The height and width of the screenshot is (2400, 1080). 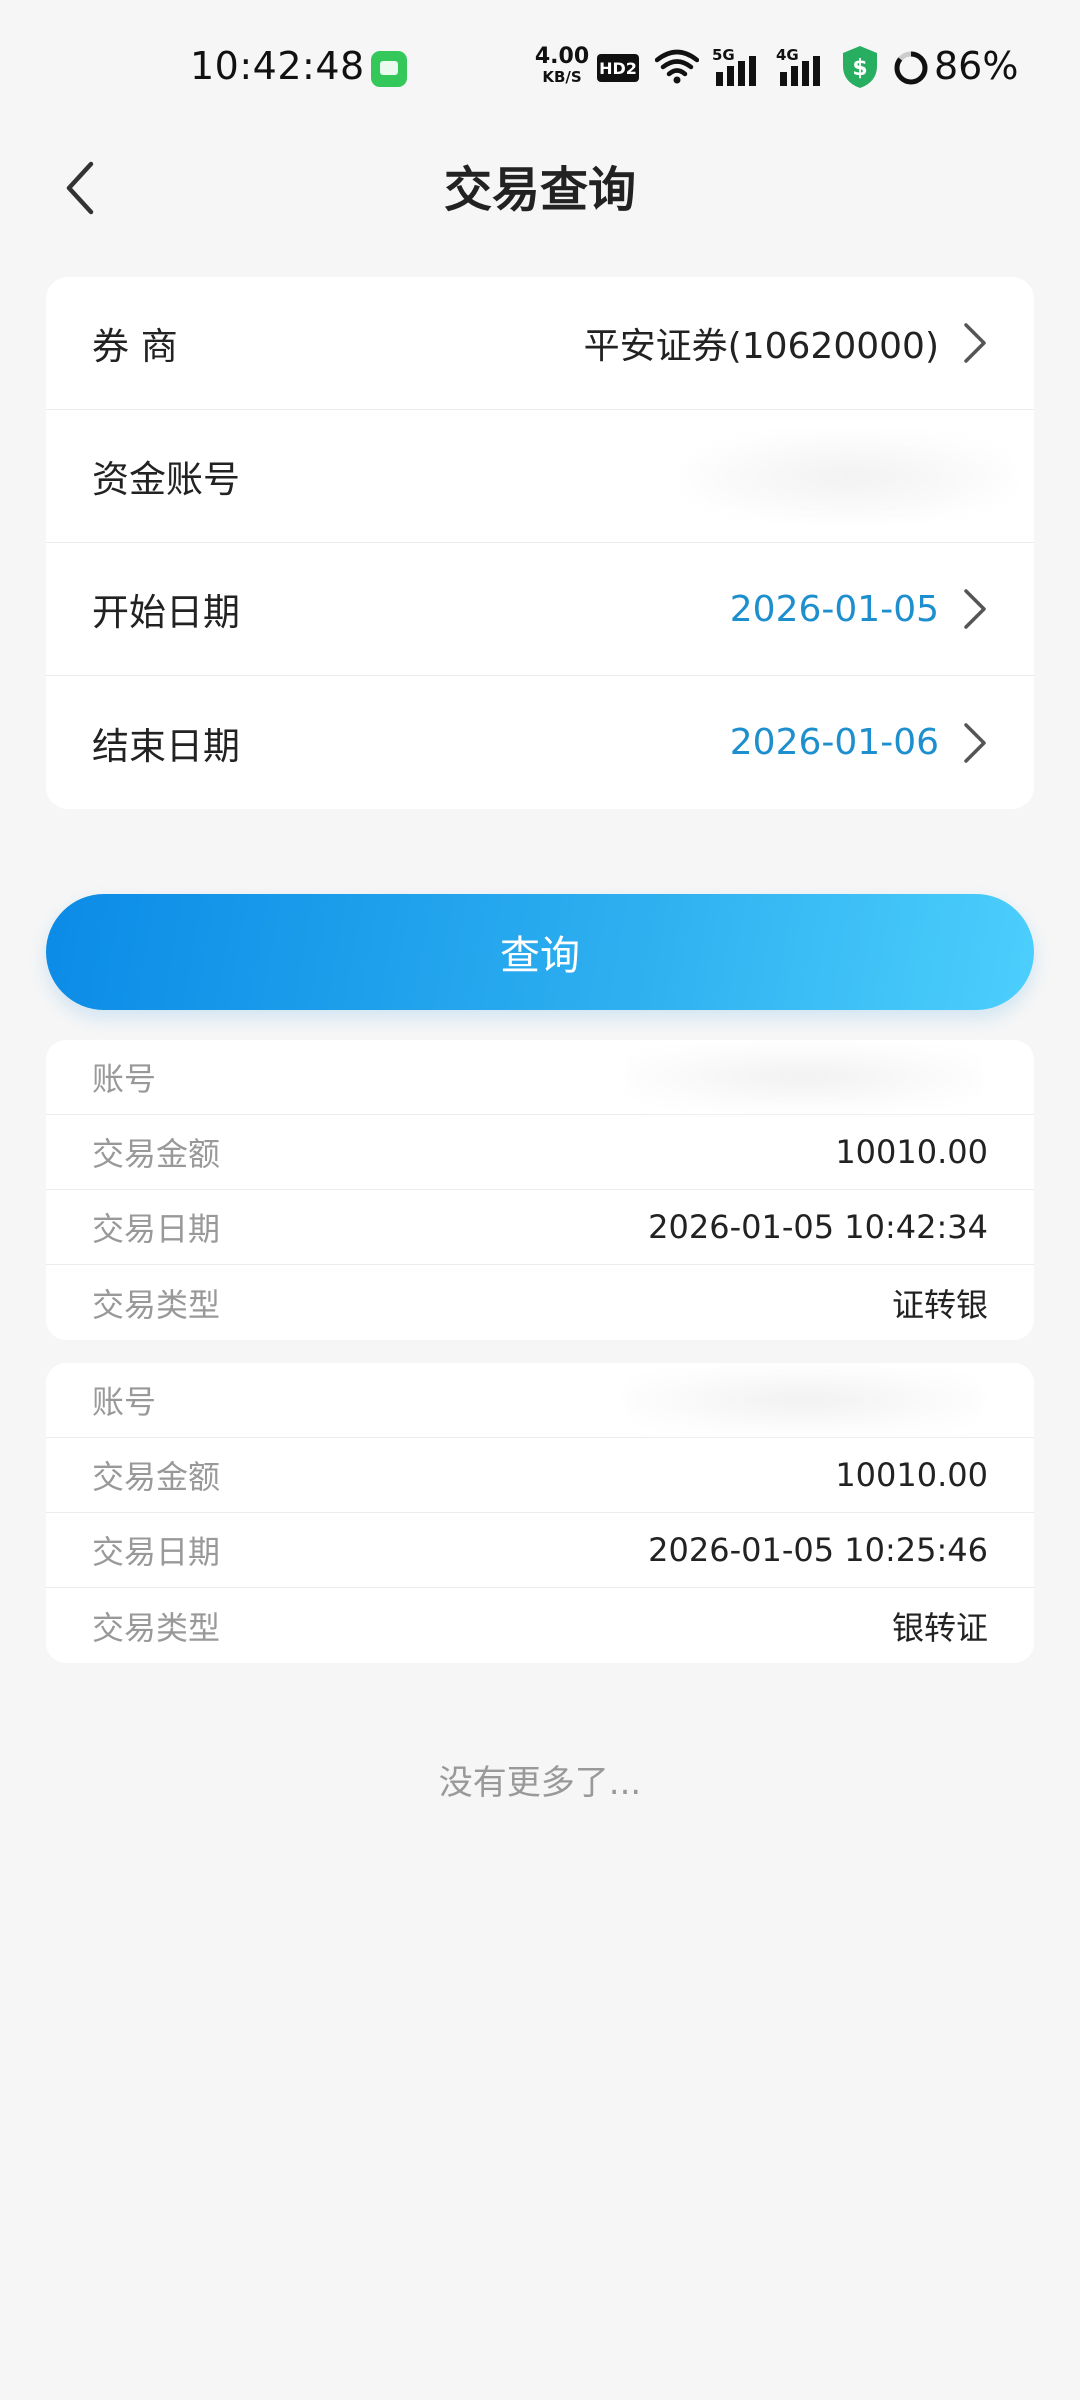 What do you see at coordinates (562, 56) in the screenshot?
I see `network-speed-value: 4.00` at bounding box center [562, 56].